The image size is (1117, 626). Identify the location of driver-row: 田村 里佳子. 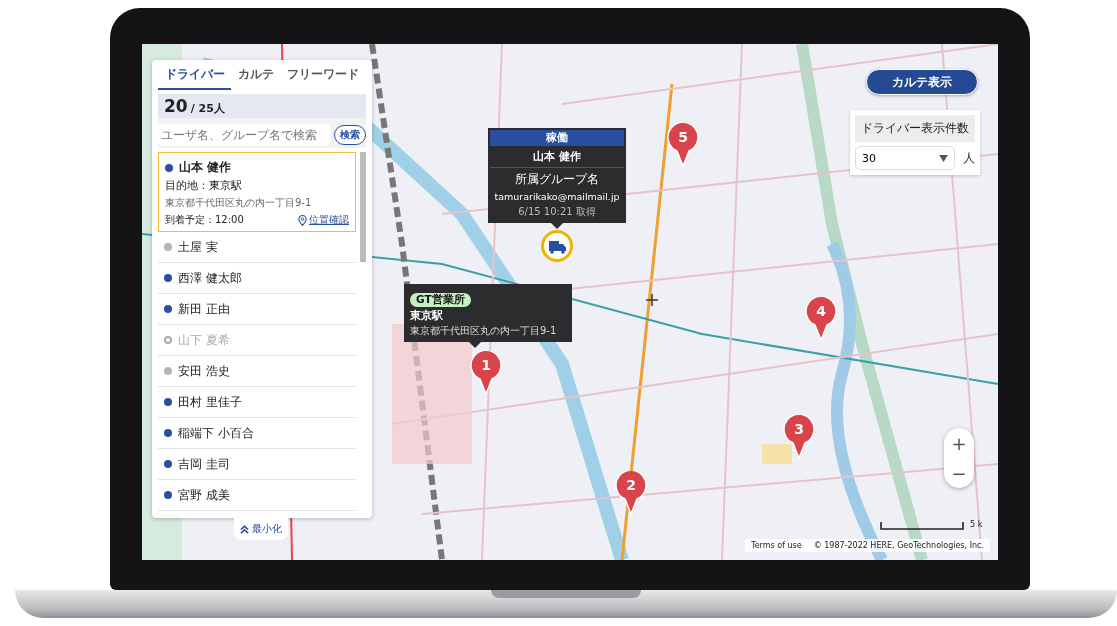
(257, 402).